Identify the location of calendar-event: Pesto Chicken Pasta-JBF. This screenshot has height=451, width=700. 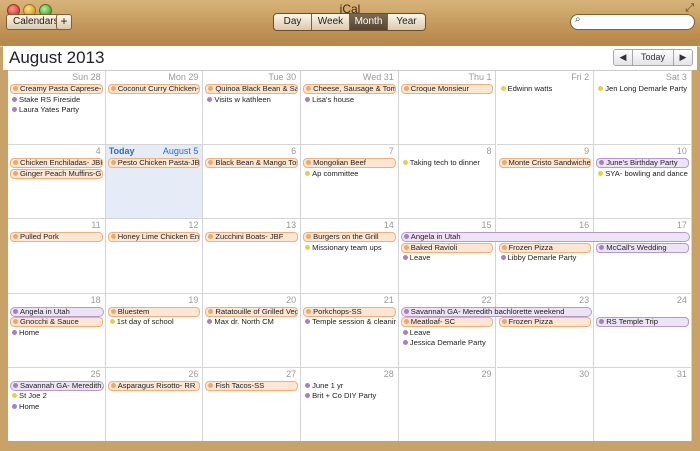
(154, 163).